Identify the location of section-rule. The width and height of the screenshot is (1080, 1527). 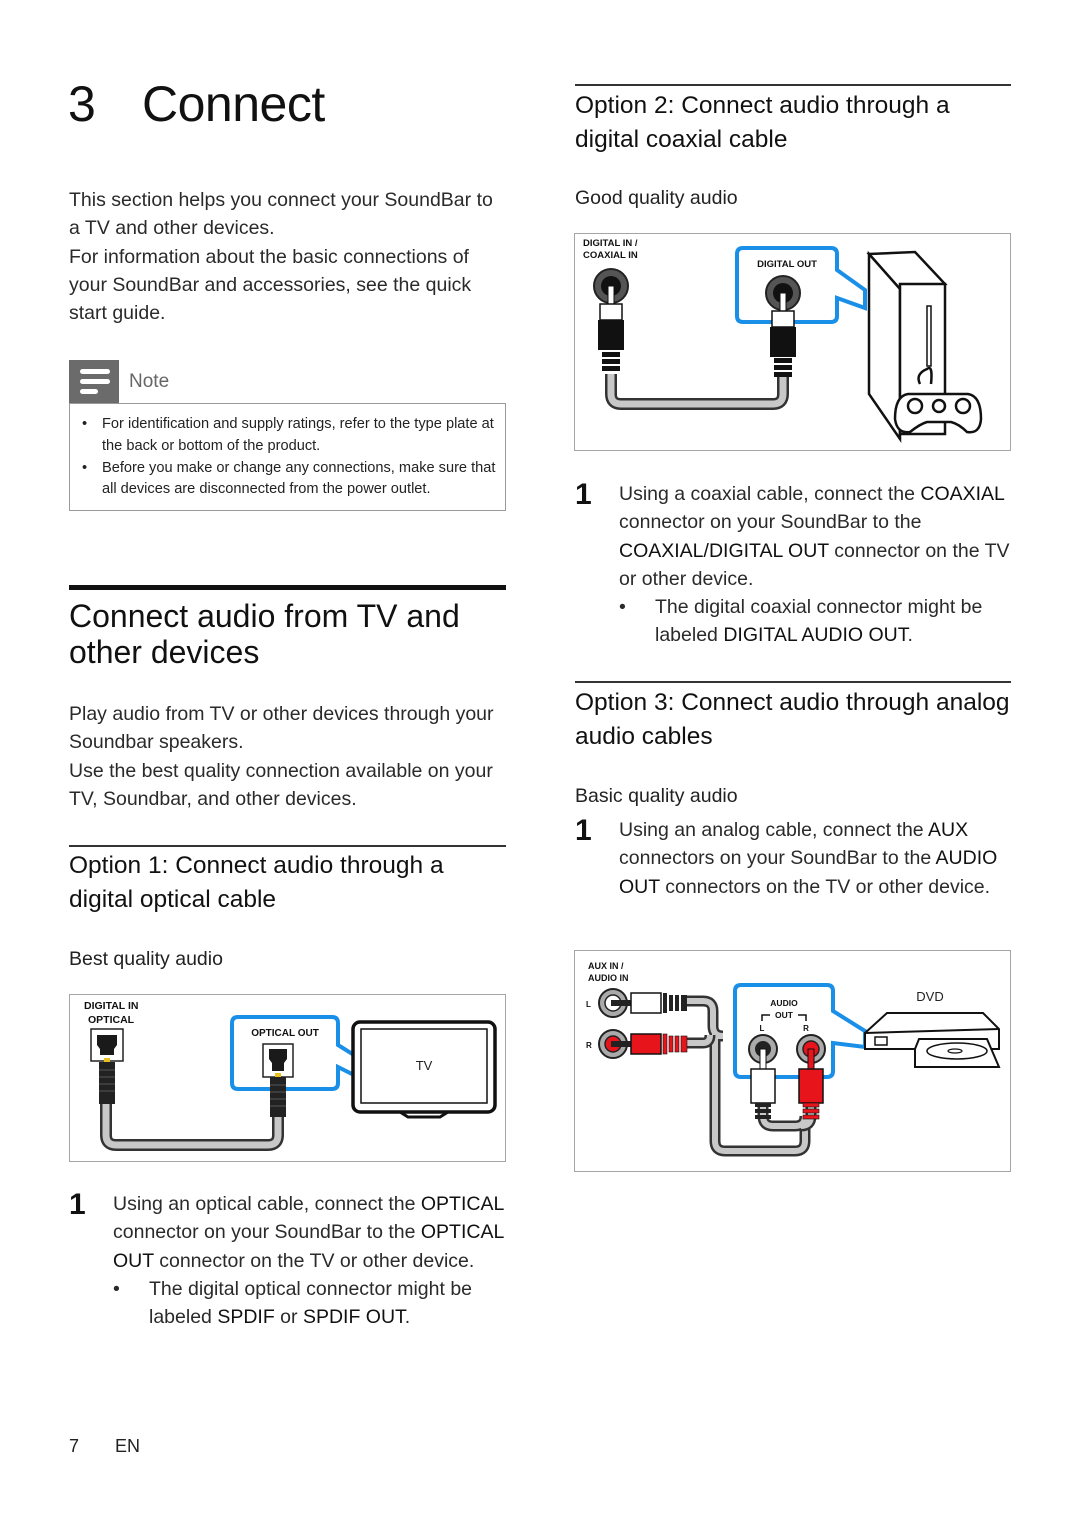
(287, 587).